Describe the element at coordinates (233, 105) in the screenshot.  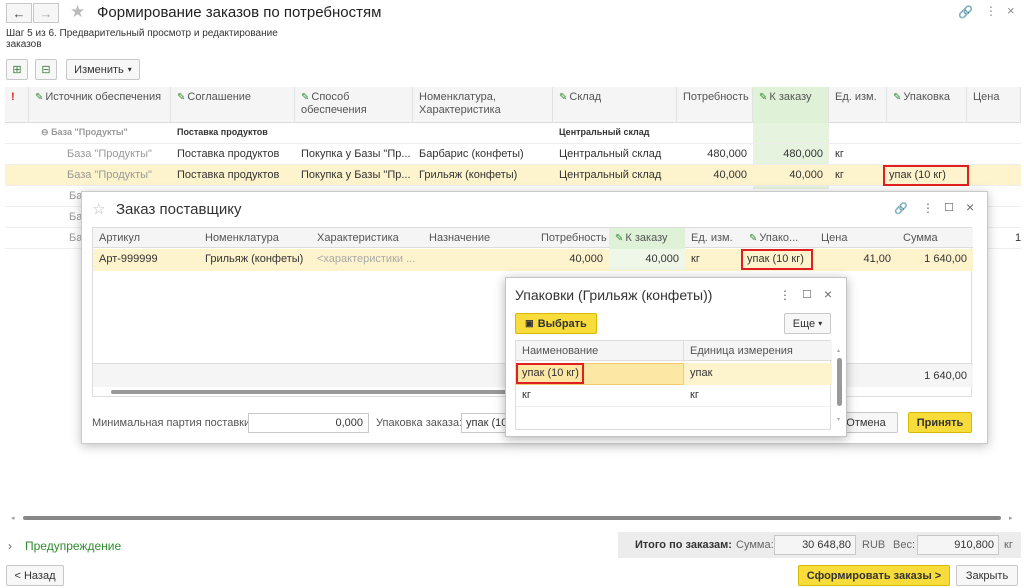
I see `col-agreement: ✎ Соглашение` at that location.